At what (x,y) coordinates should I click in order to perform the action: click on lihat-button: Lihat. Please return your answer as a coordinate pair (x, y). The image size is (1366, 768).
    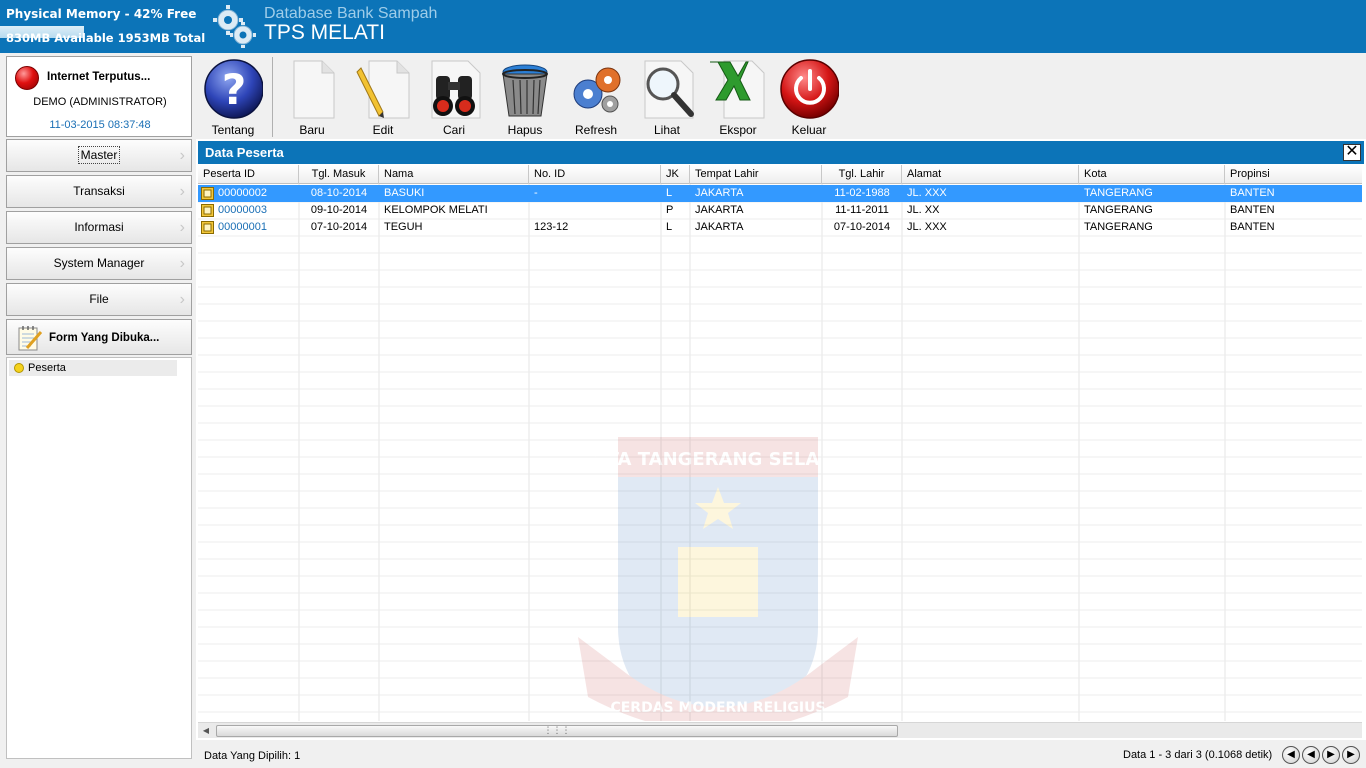
    Looking at the image, I should click on (667, 96).